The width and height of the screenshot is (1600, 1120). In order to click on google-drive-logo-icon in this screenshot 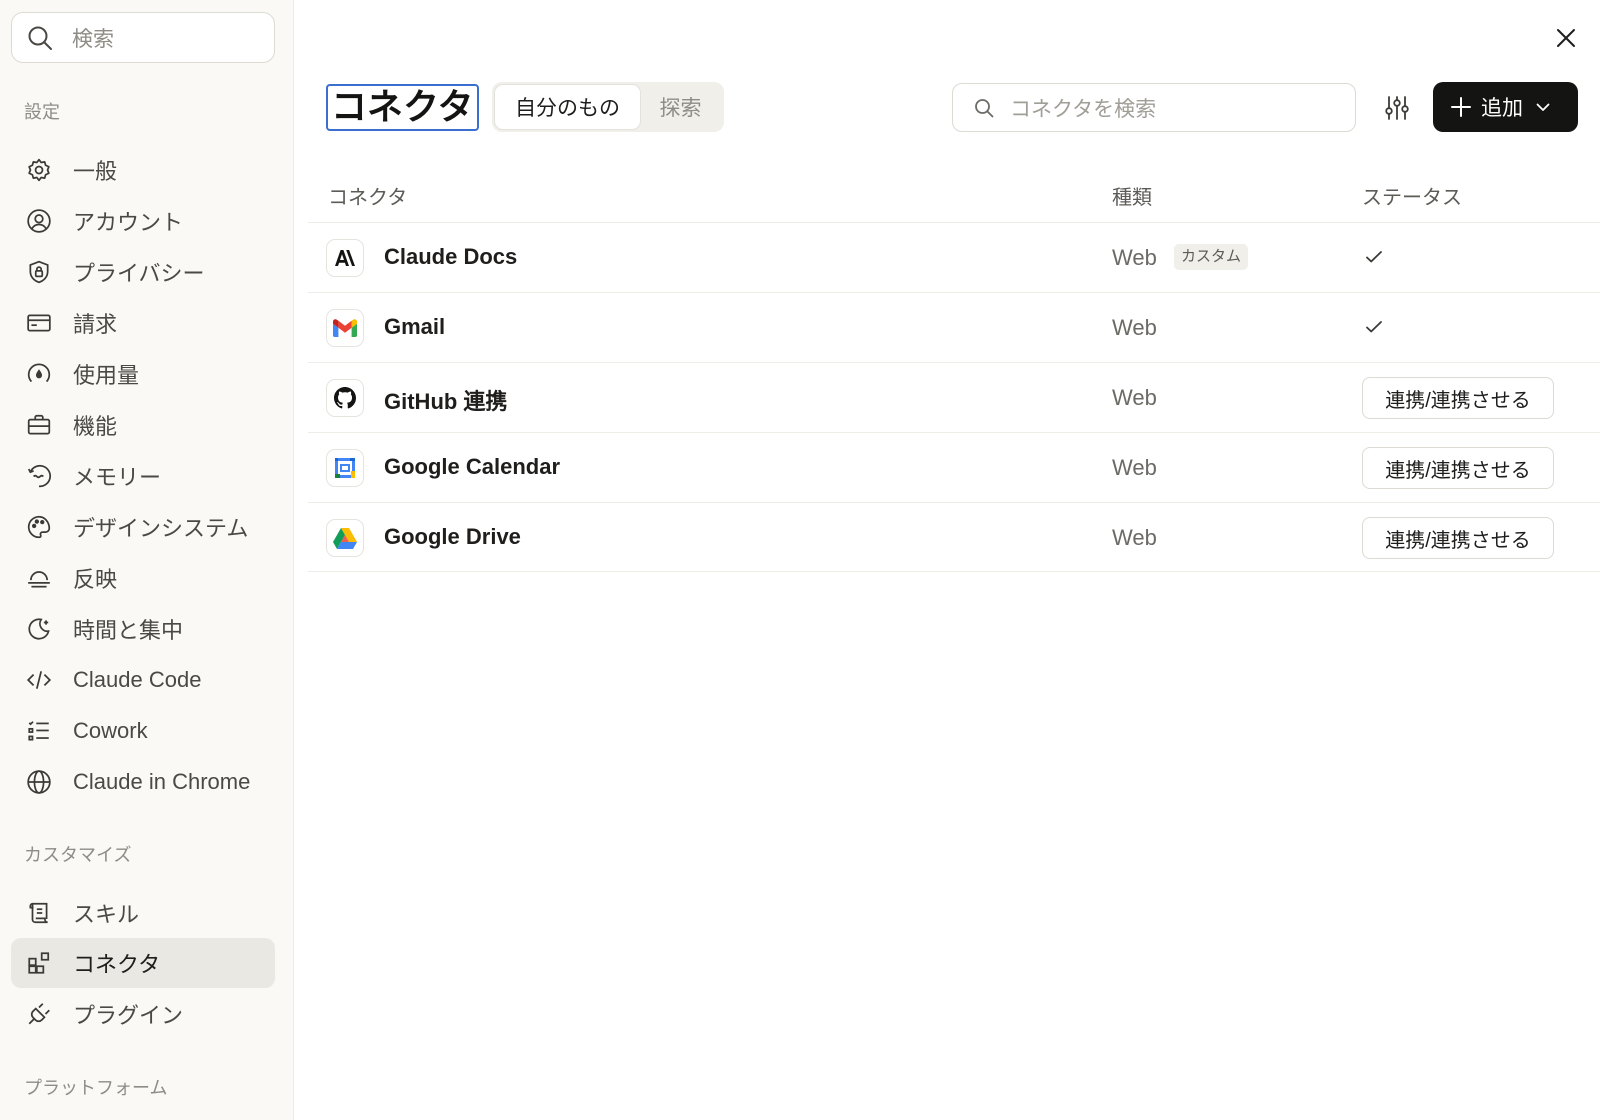, I will do `click(345, 538)`.